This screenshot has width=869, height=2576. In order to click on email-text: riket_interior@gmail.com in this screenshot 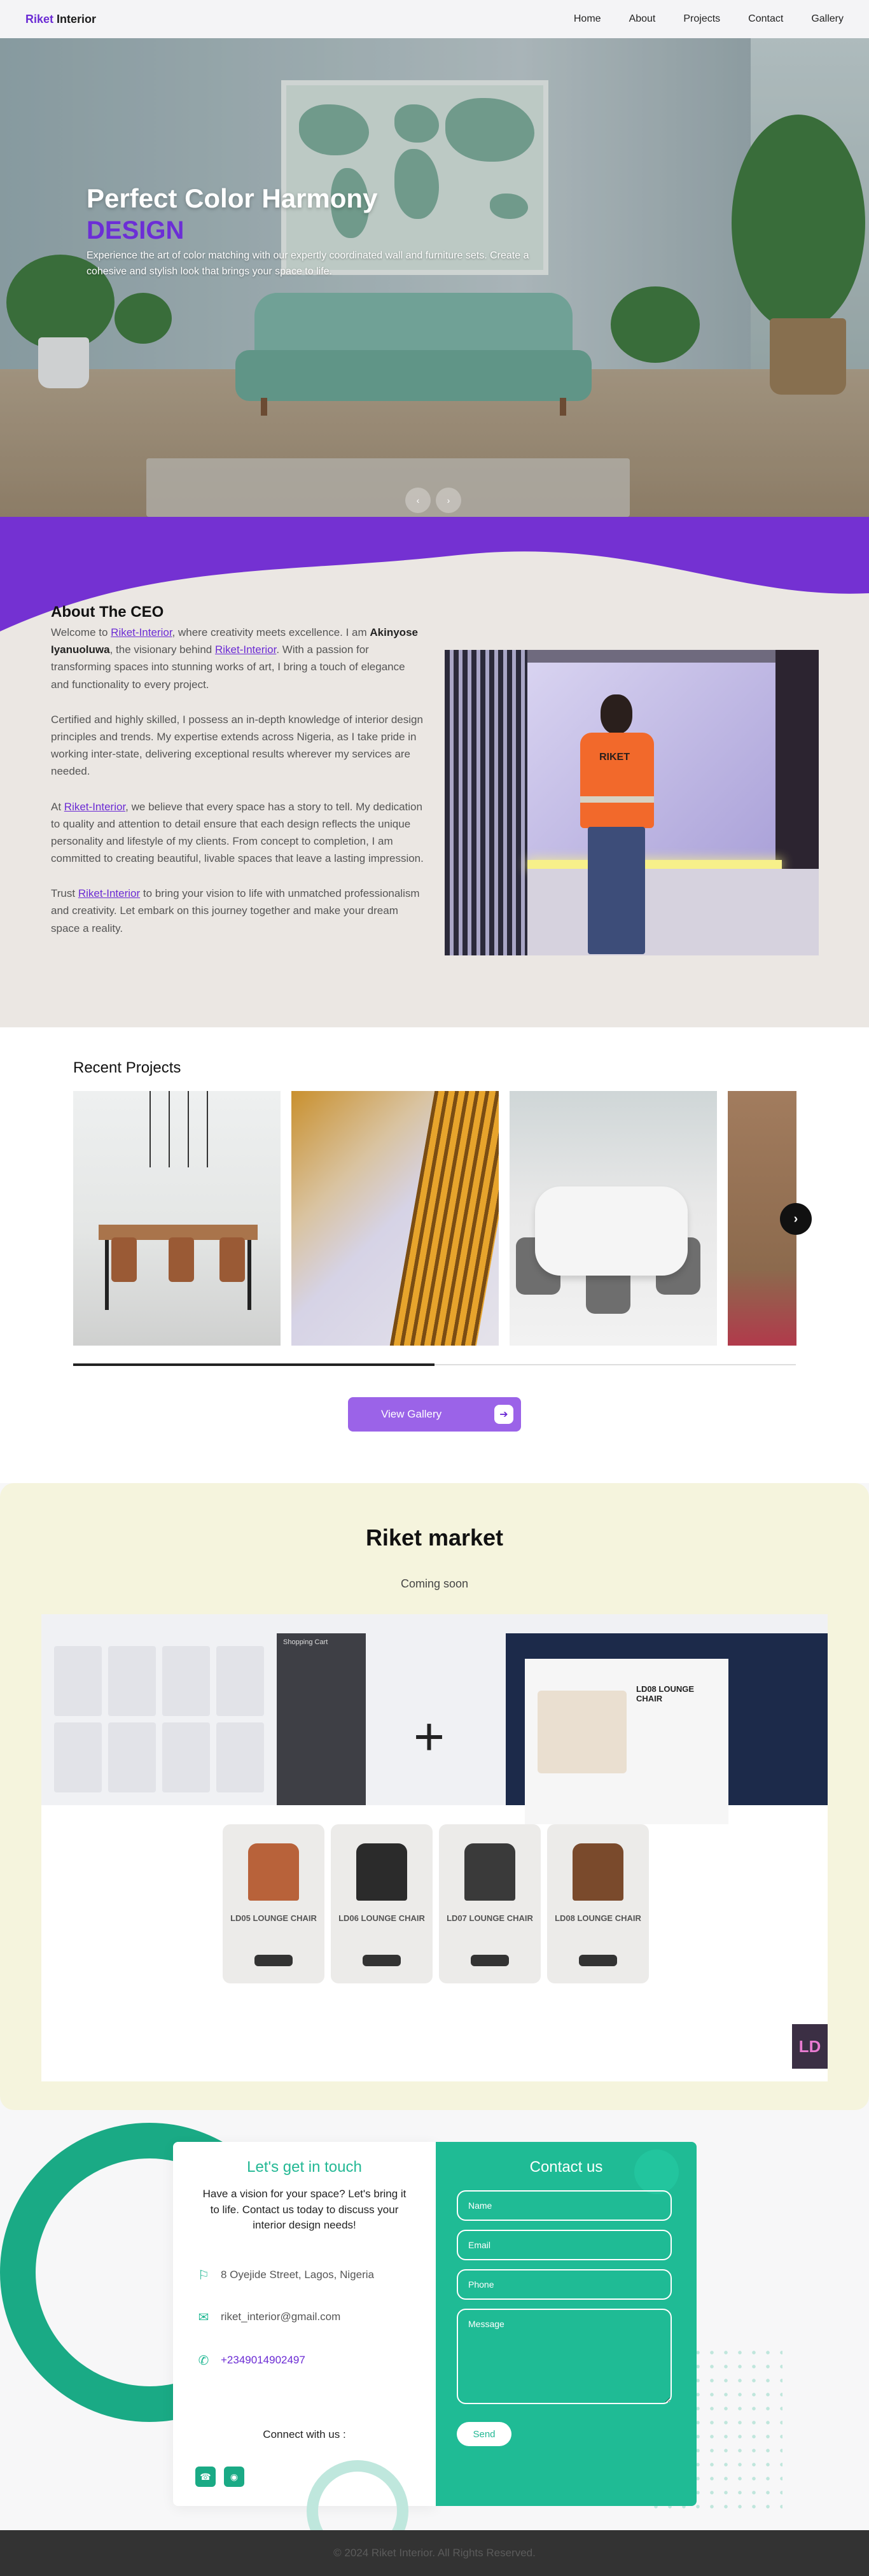, I will do `click(281, 2317)`.